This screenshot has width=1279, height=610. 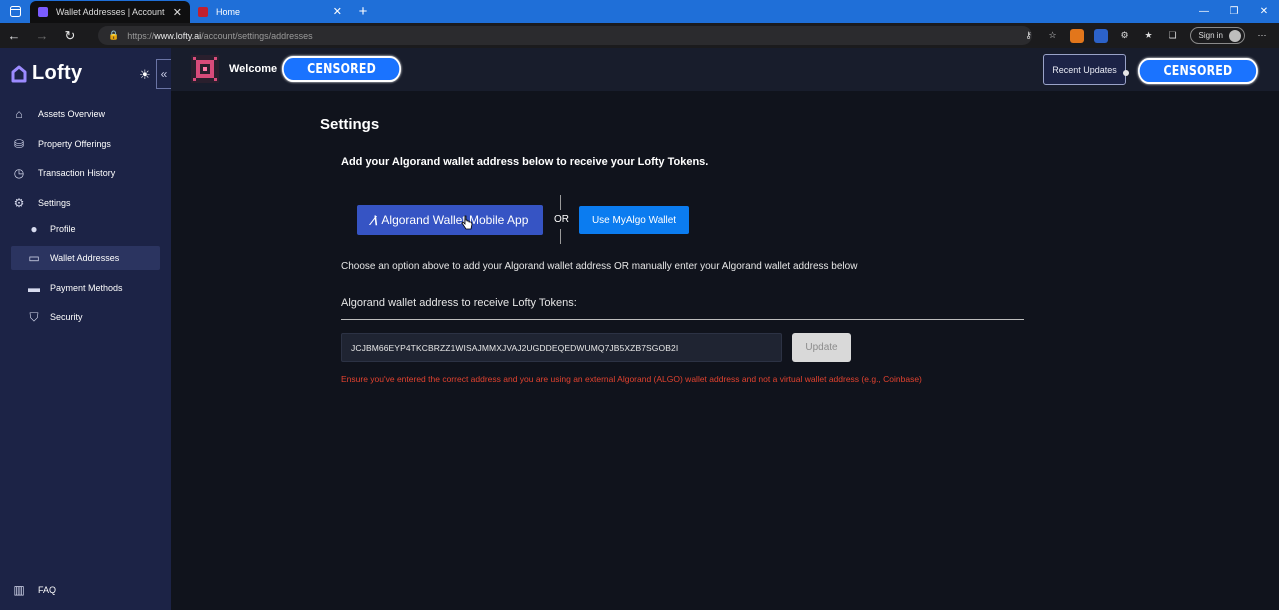 What do you see at coordinates (42, 35) in the screenshot?
I see `forward-arrow-icon: →` at bounding box center [42, 35].